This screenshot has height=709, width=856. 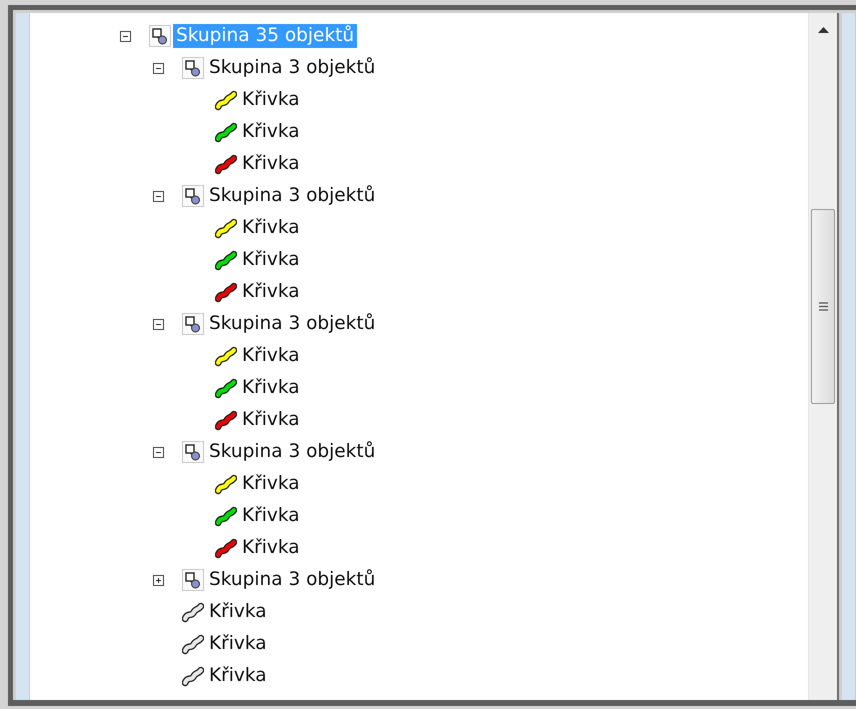 I want to click on grip-icon, so click(x=823, y=306).